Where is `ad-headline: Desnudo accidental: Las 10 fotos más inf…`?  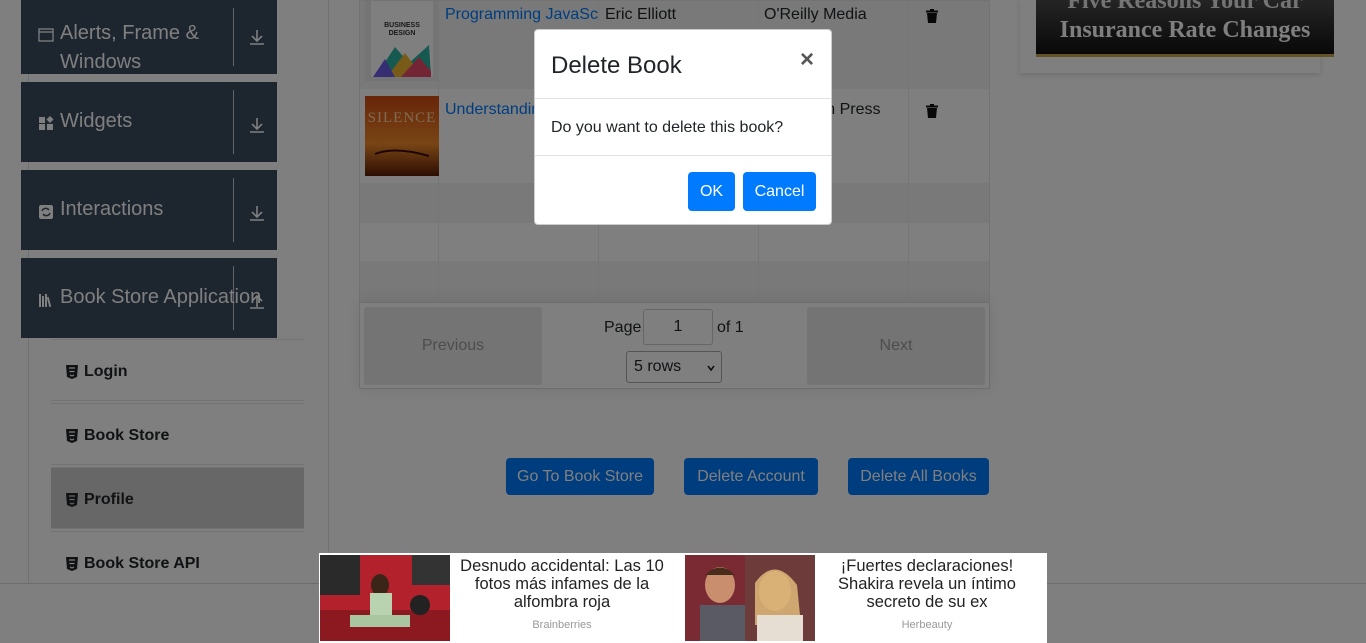
ad-headline: Desnudo accidental: Las 10 fotos más inf… is located at coordinates (562, 584).